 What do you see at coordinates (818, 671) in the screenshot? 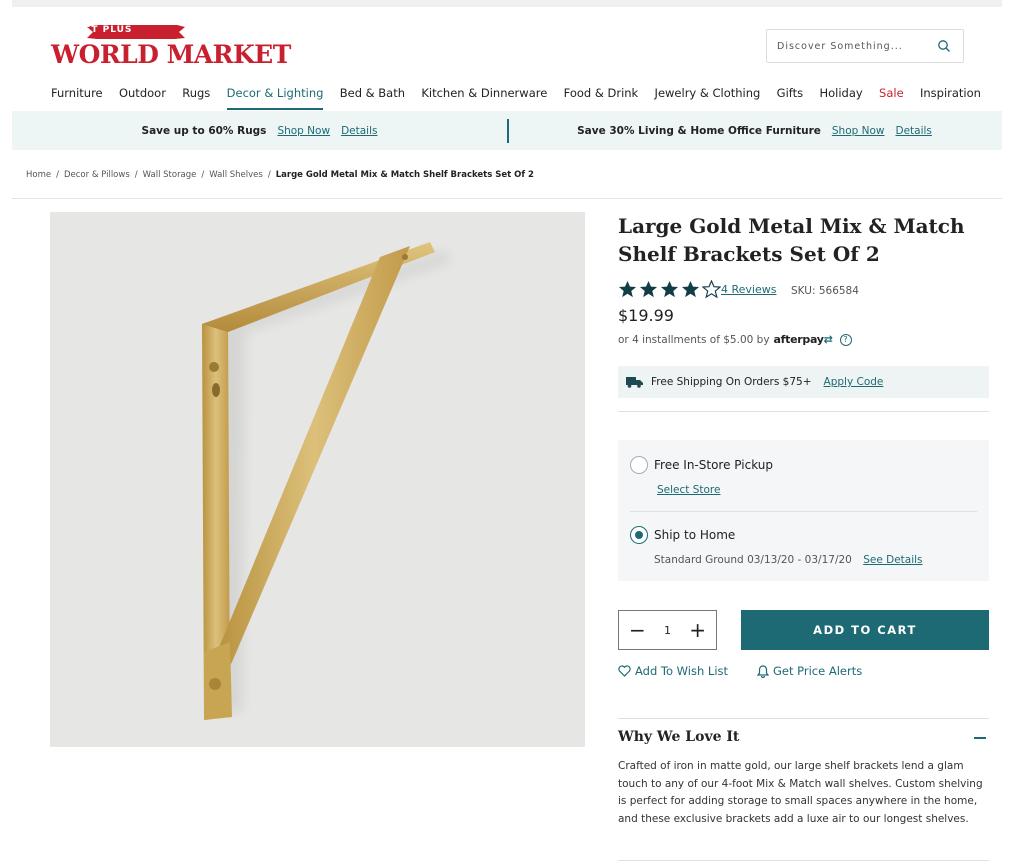
I see `price-alerts-label: Get Price Alerts` at bounding box center [818, 671].